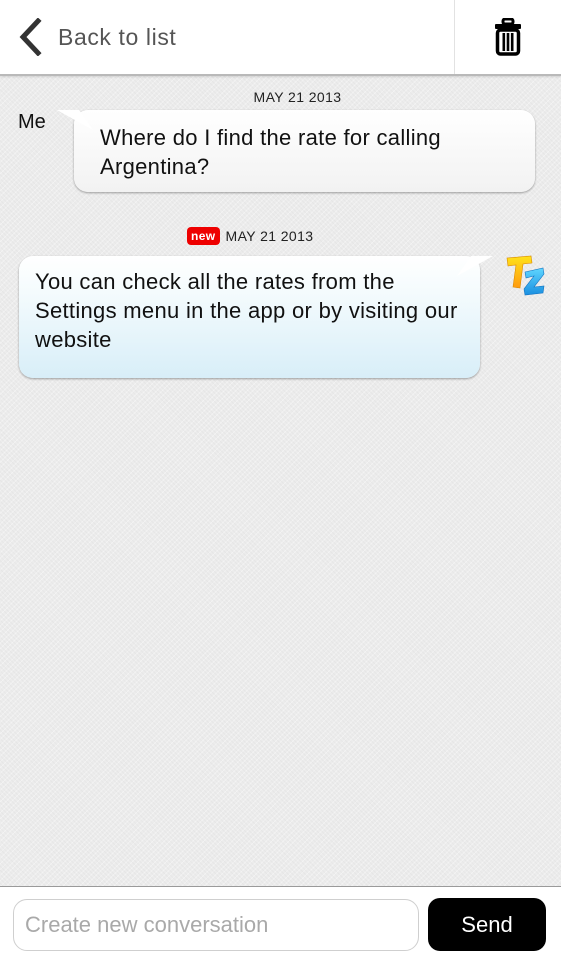 The image size is (561, 960). I want to click on back-label: Back to list, so click(117, 36).